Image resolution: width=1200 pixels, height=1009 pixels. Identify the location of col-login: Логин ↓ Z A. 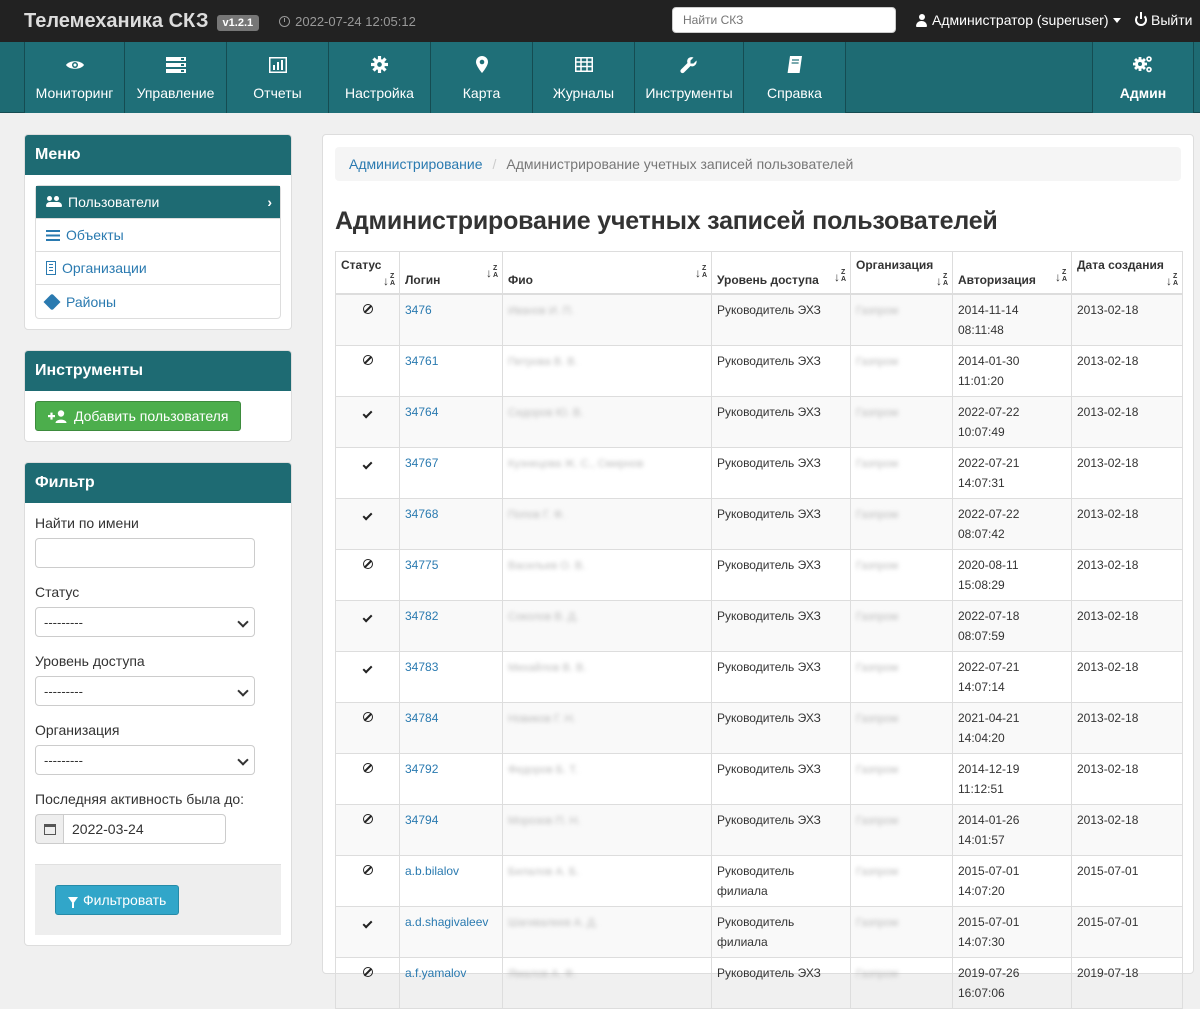
(451, 273).